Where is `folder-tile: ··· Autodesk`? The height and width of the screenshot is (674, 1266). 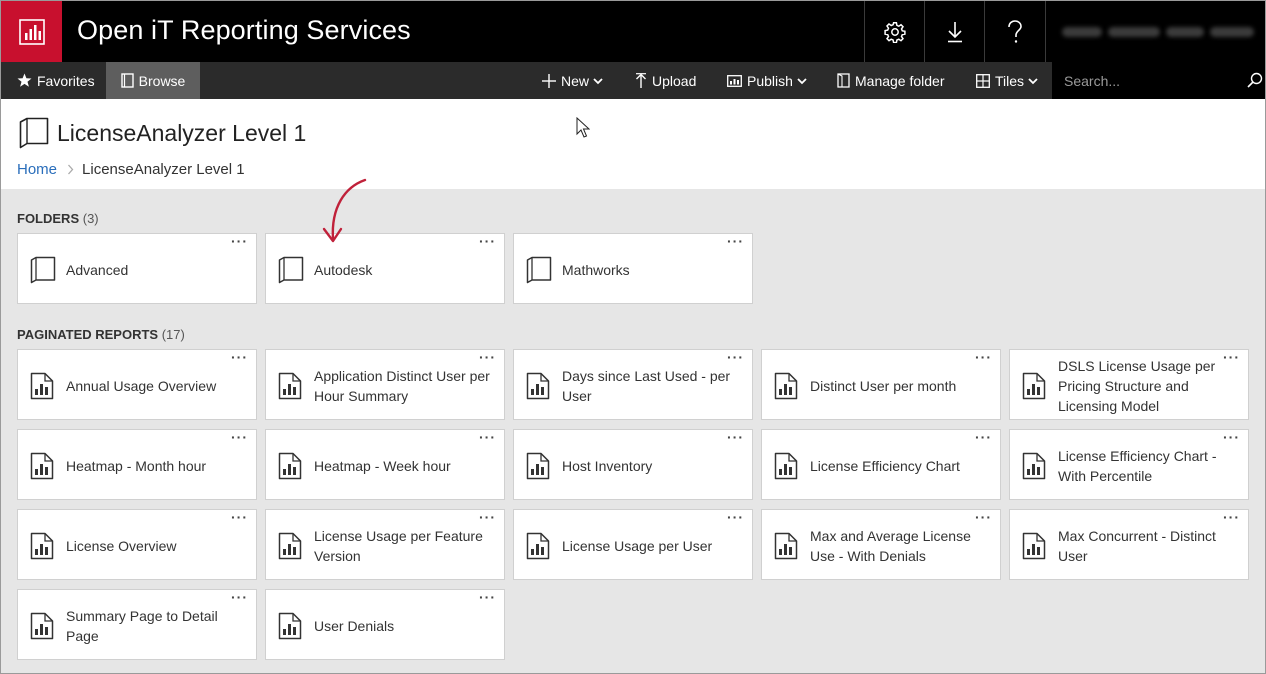
folder-tile: ··· Autodesk is located at coordinates (385, 268).